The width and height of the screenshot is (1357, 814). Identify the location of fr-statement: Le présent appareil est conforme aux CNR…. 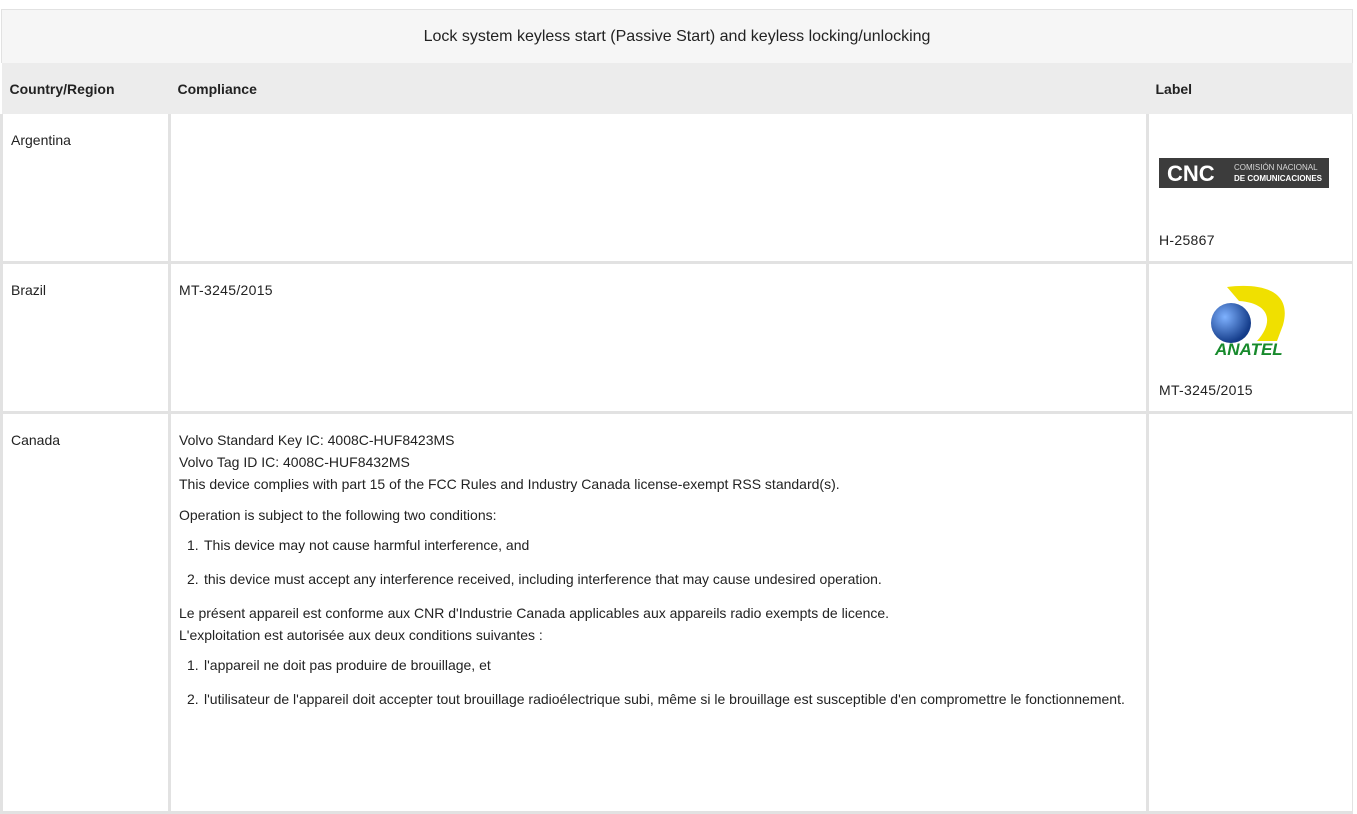
(534, 612).